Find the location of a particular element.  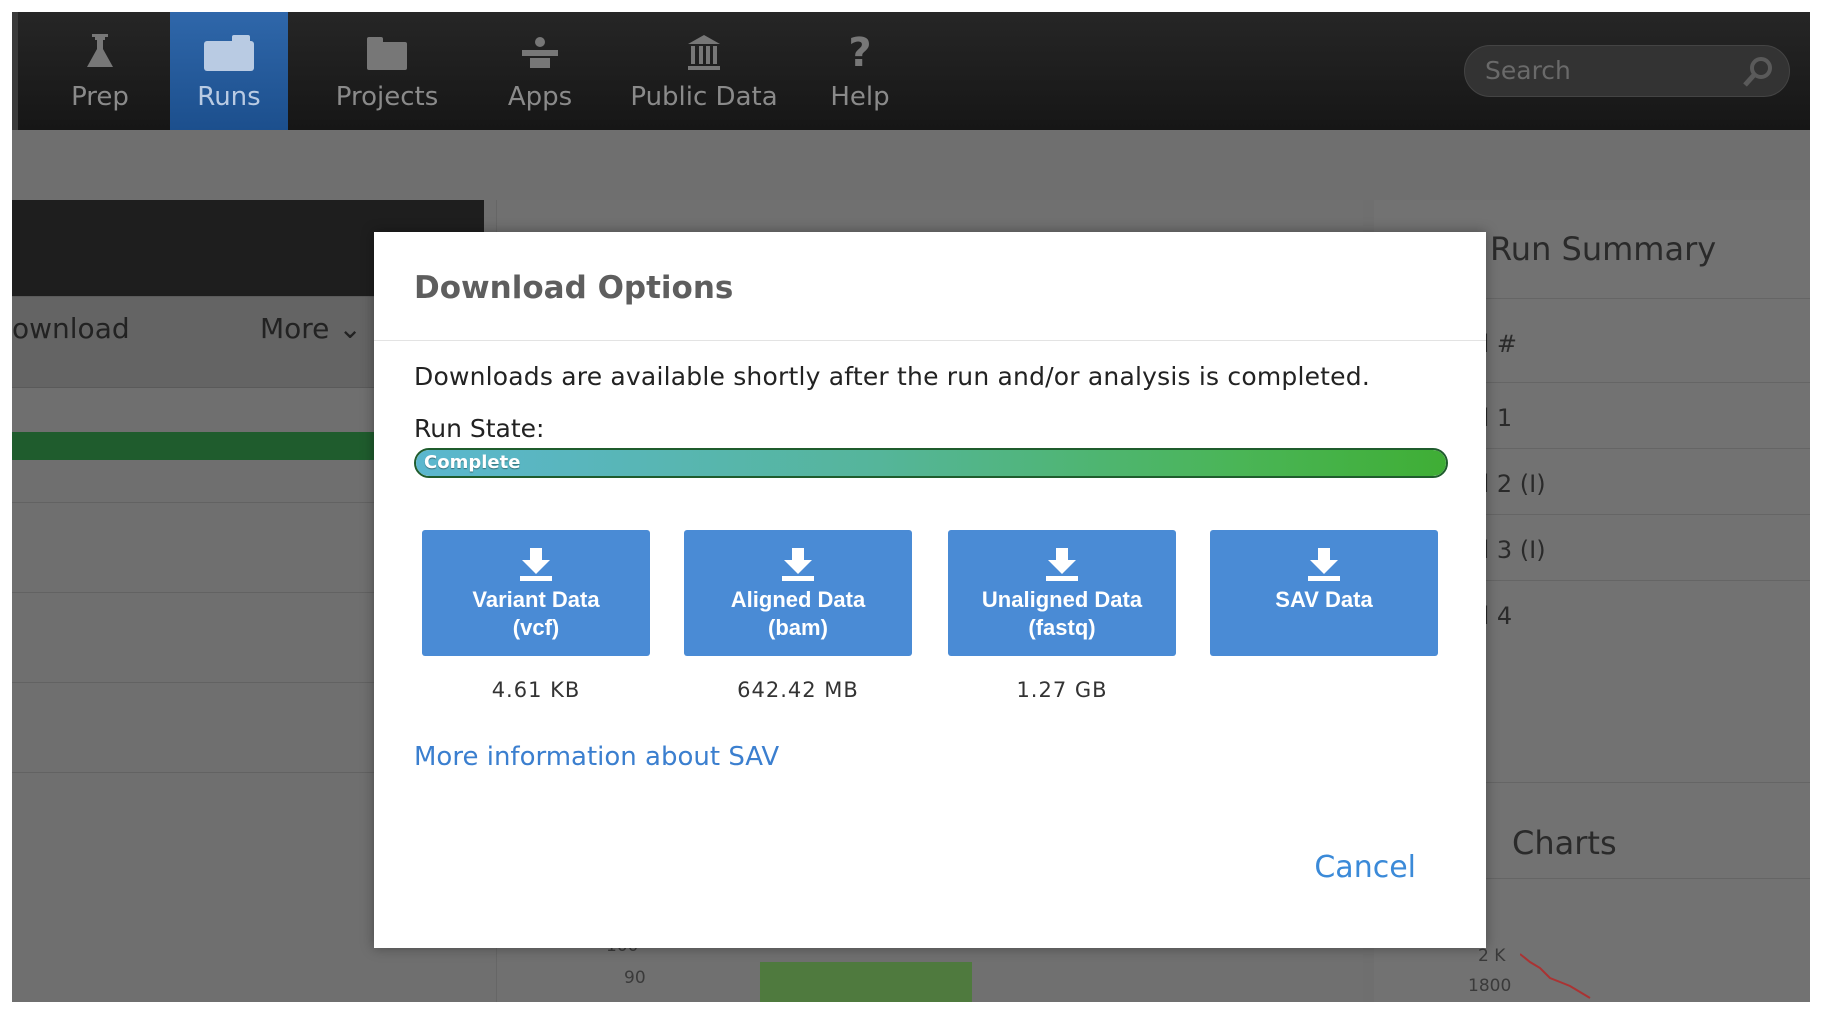

aligned-data-download-button: Aligned Data (bam) is located at coordinates (798, 593).